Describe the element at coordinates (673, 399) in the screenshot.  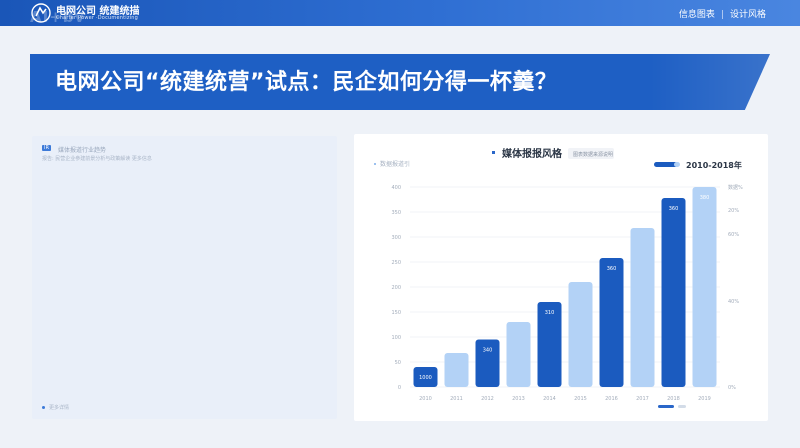
I see `x-tick-label: 2018` at that location.